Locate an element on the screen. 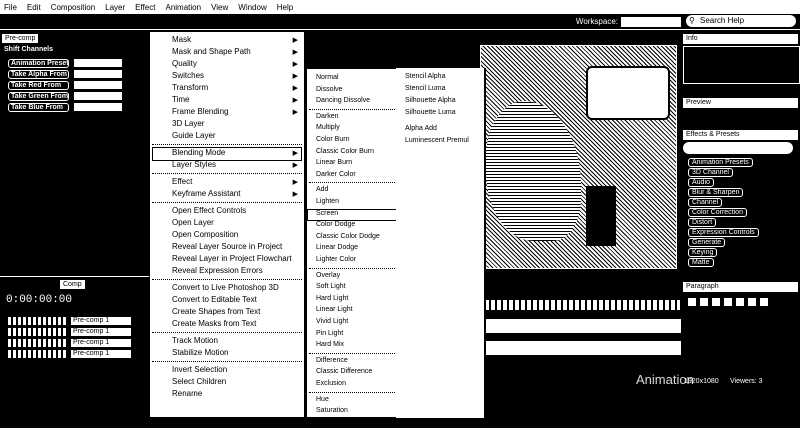 This screenshot has height=428, width=800. justify-left-icon is located at coordinates (728, 302).